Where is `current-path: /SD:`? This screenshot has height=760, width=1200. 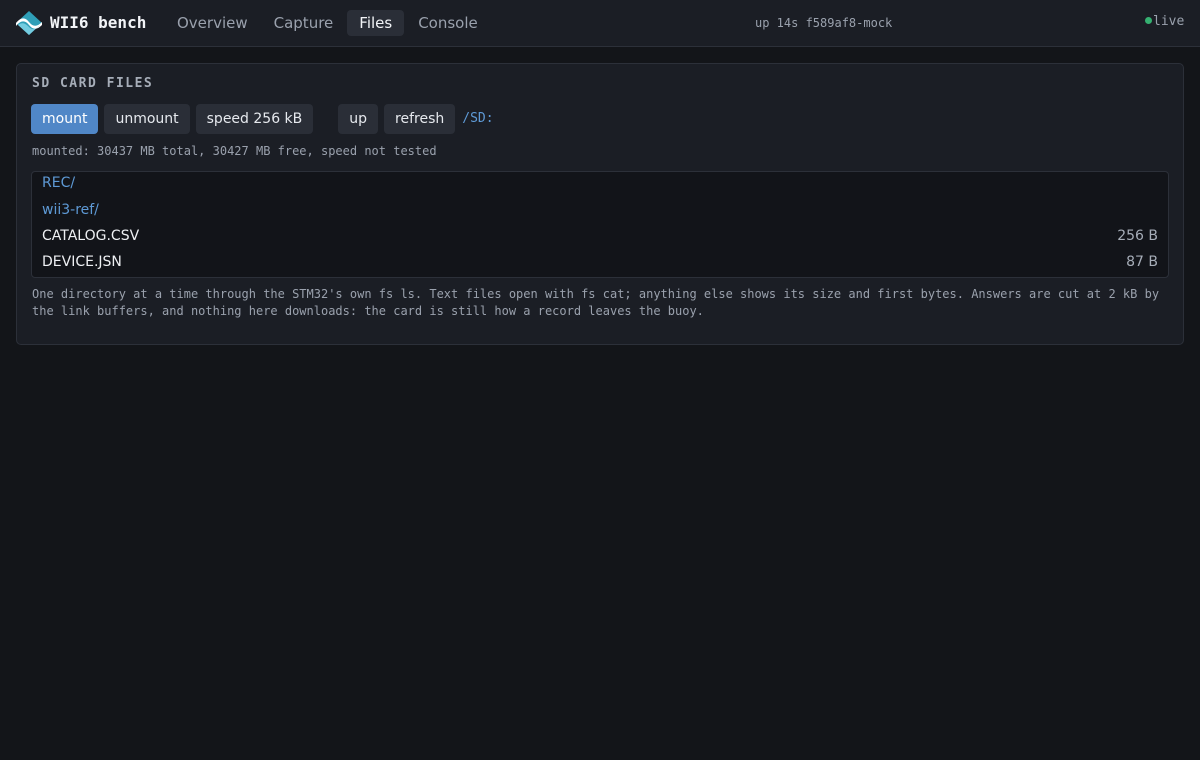 current-path: /SD: is located at coordinates (478, 118).